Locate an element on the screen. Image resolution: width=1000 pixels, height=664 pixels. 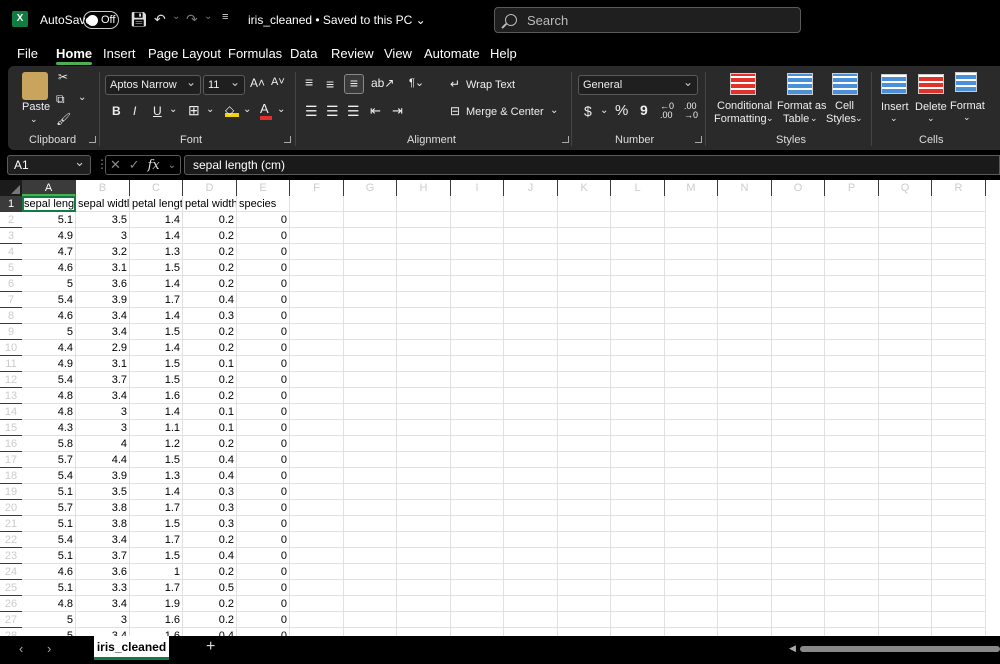
cell-P20 is located at coordinates (852, 508).